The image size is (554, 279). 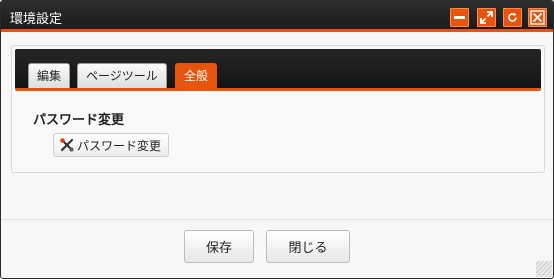 I want to click on tab-bar: 編集 ページツール 全般, so click(x=278, y=70).